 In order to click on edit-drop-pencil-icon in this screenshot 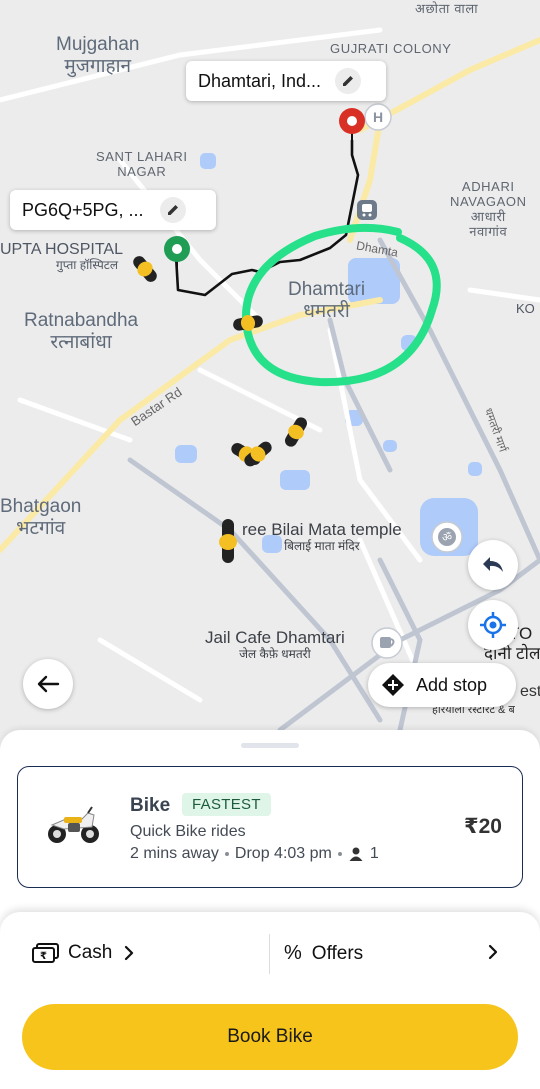, I will do `click(348, 81)`.